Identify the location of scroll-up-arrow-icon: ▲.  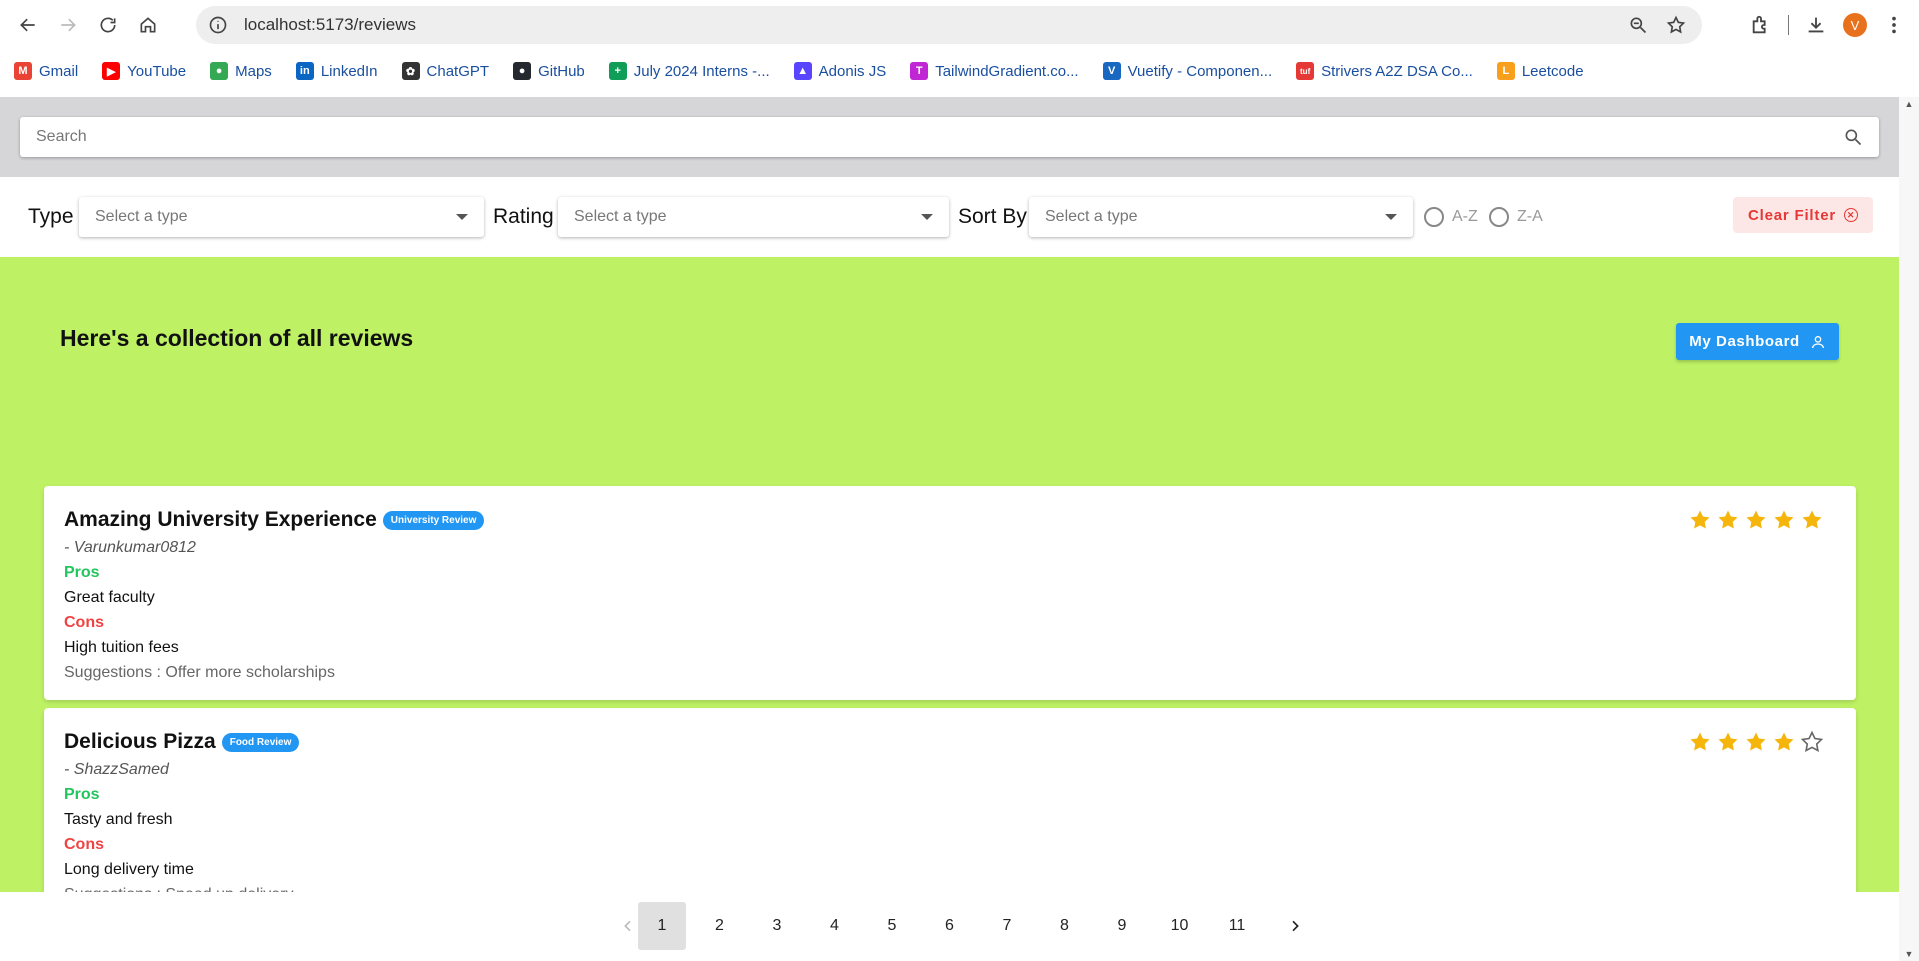
(1909, 104).